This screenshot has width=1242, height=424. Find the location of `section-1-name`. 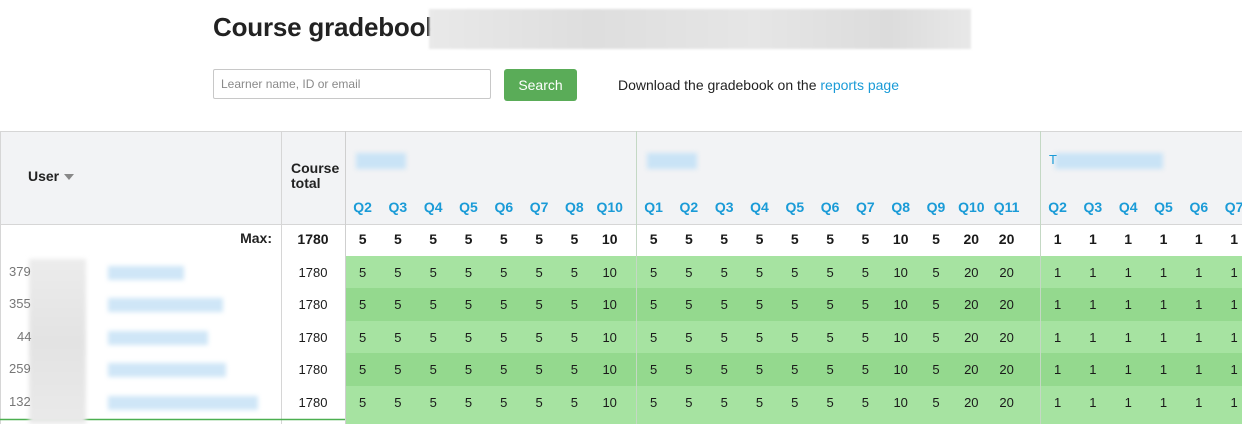

section-1-name is located at coordinates (381, 161).